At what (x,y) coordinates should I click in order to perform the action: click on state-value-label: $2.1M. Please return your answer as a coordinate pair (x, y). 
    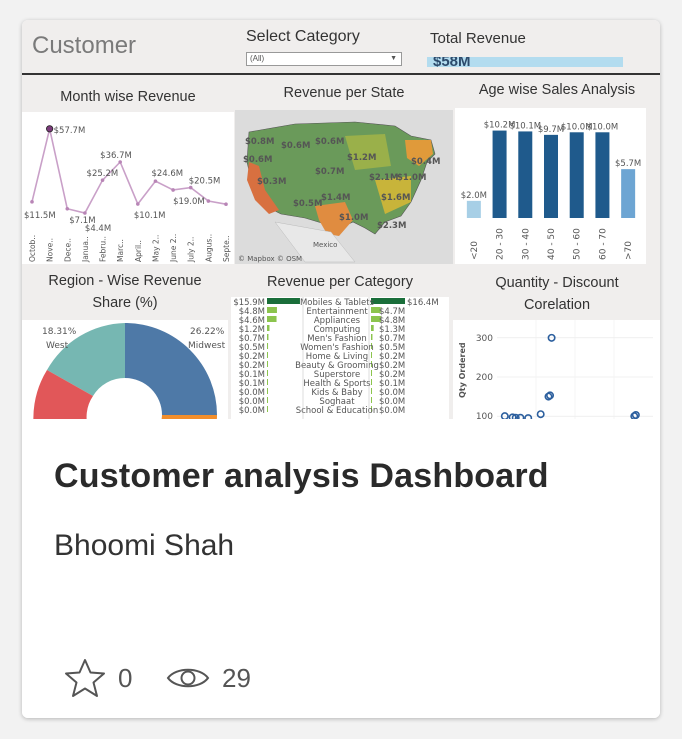
    Looking at the image, I should click on (383, 178).